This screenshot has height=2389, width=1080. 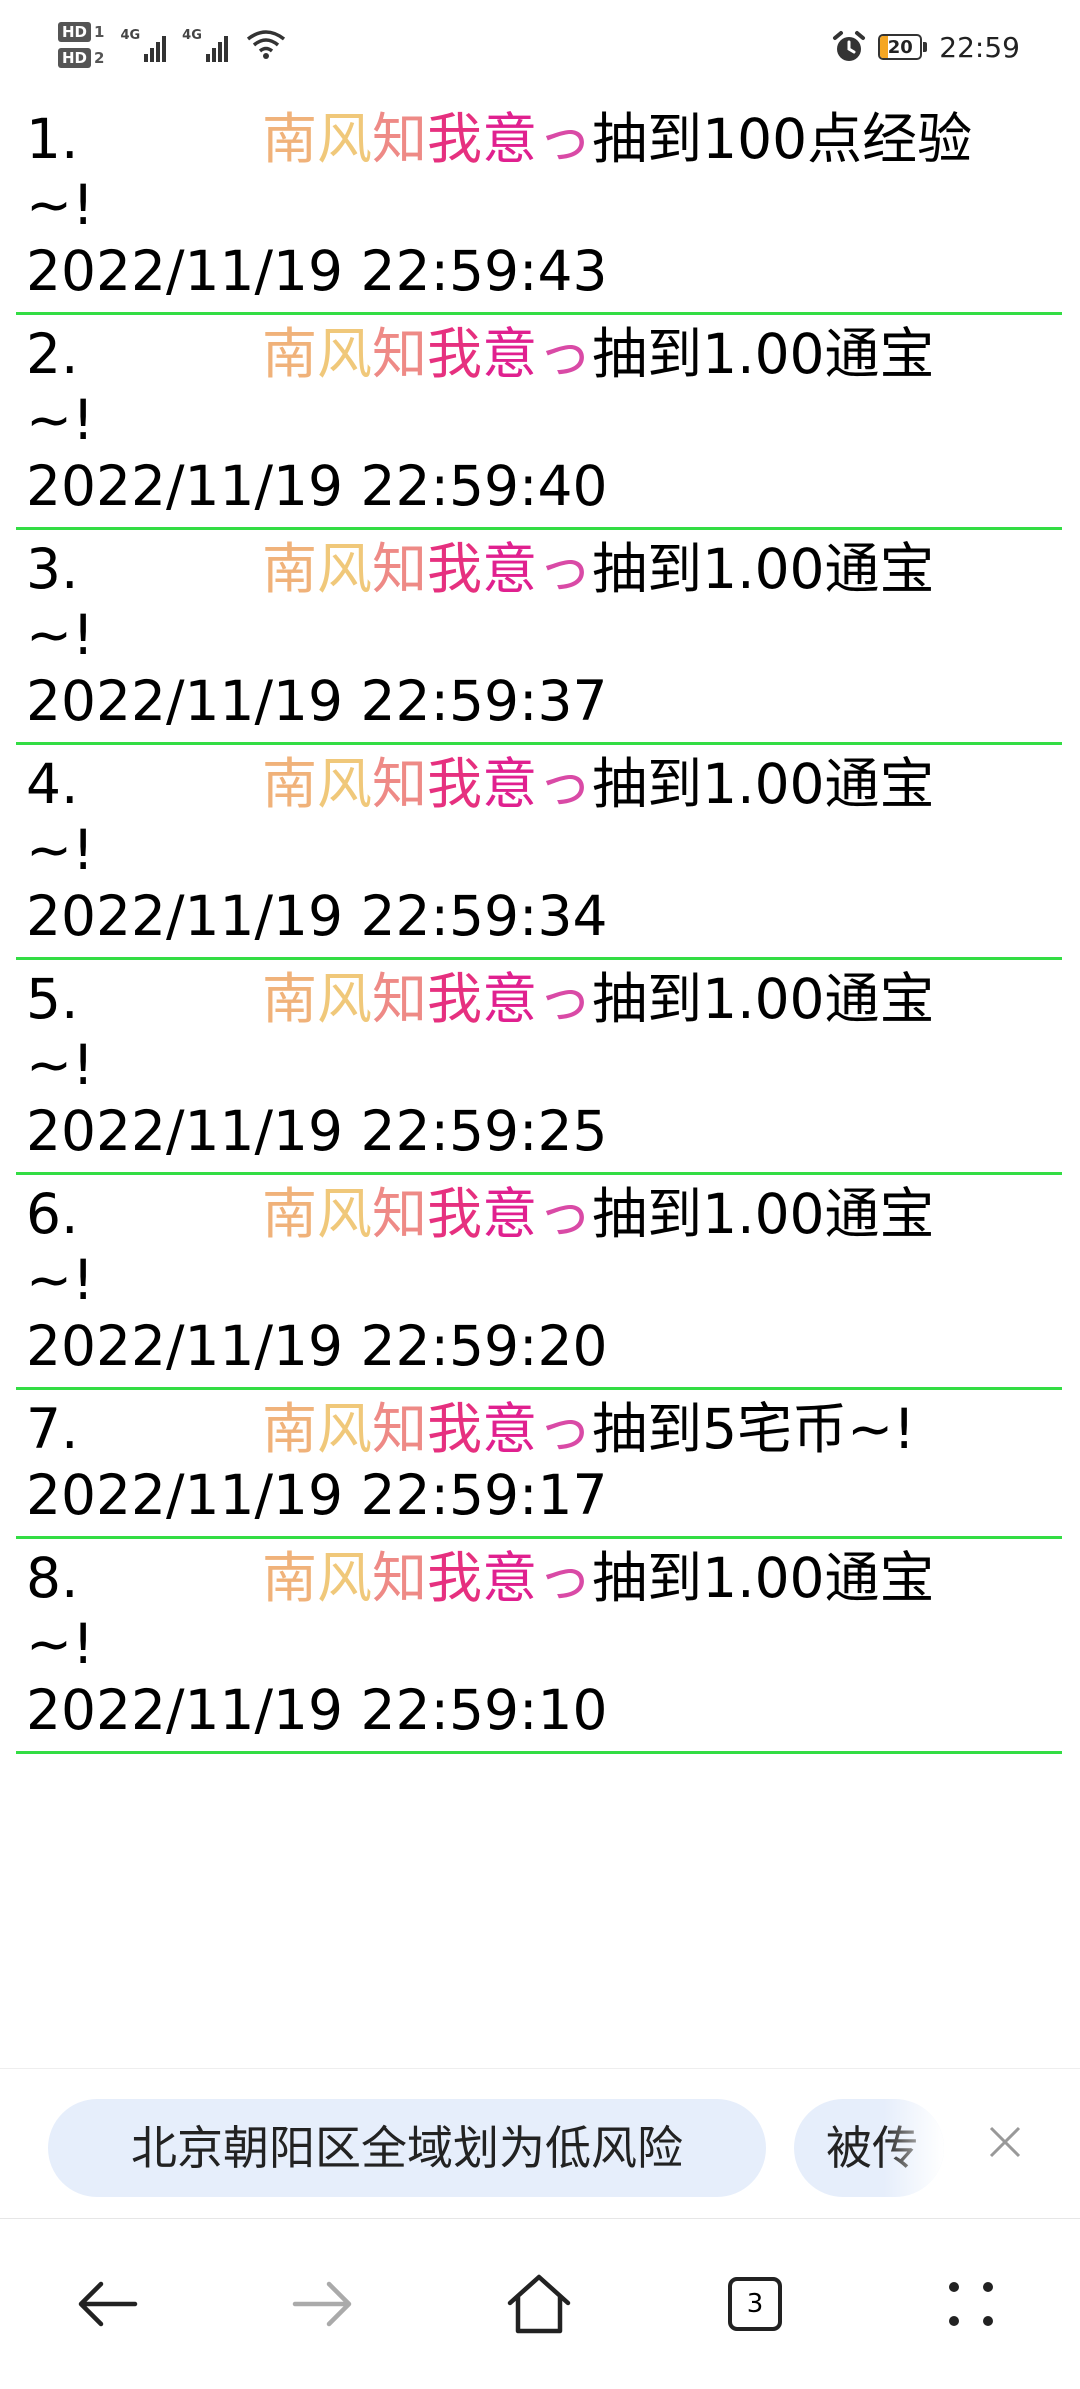 I want to click on news-chip-partial: 被传, so click(x=869, y=2148).